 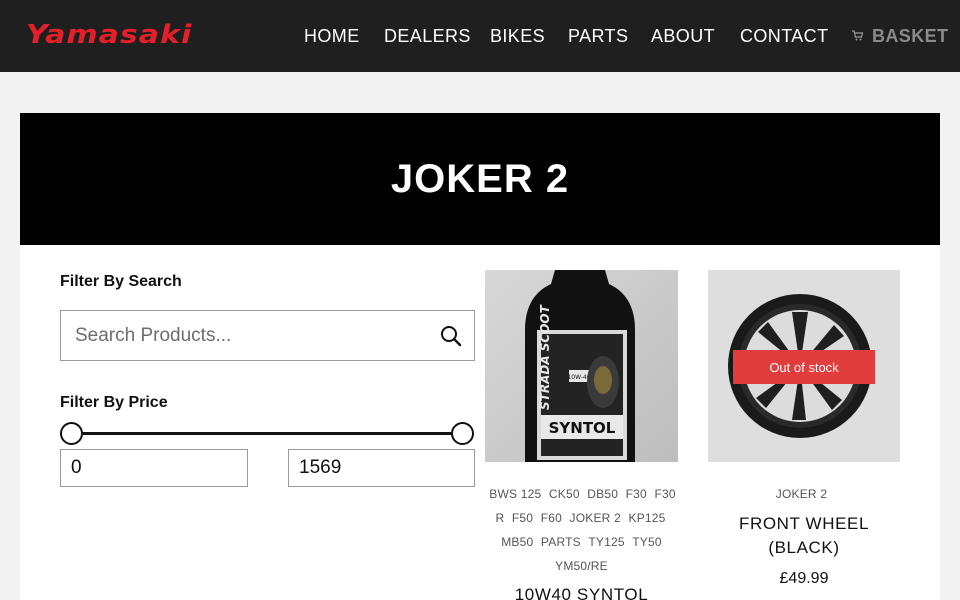 I want to click on nav-home: HOME, so click(x=332, y=36).